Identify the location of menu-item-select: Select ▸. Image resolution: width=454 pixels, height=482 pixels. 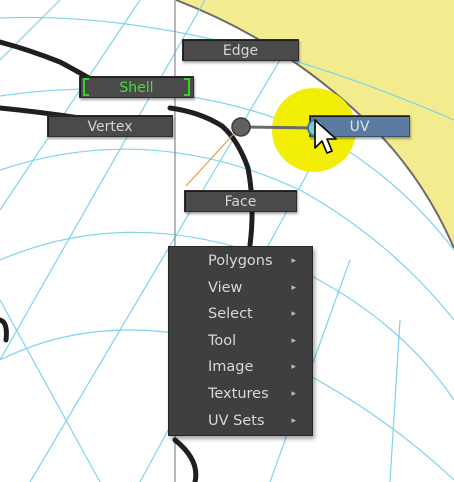
(240, 314).